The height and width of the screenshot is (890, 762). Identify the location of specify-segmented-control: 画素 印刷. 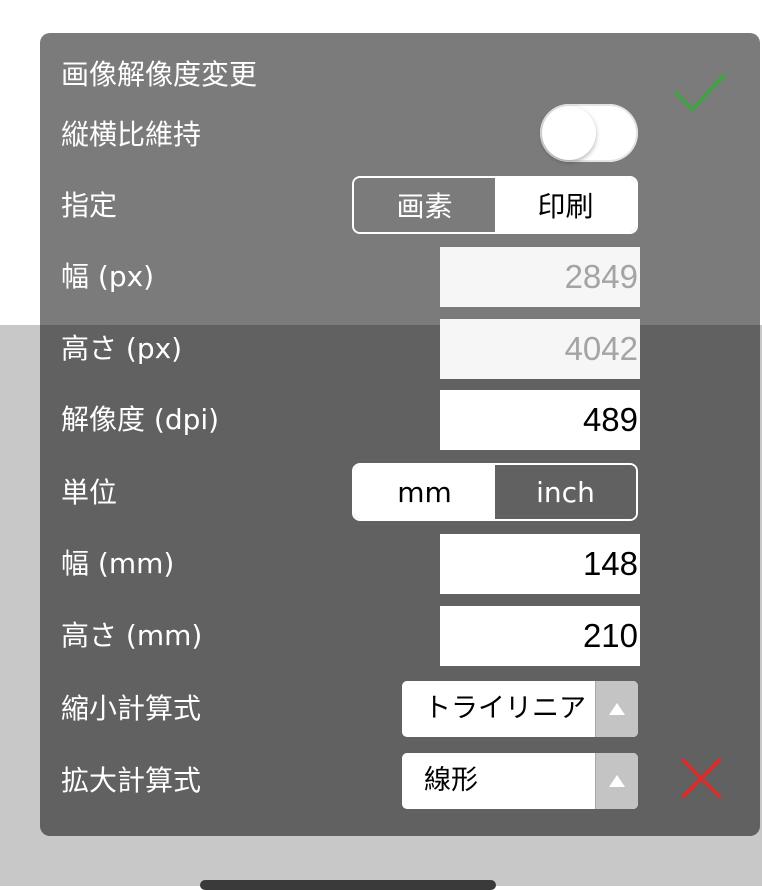
(495, 205).